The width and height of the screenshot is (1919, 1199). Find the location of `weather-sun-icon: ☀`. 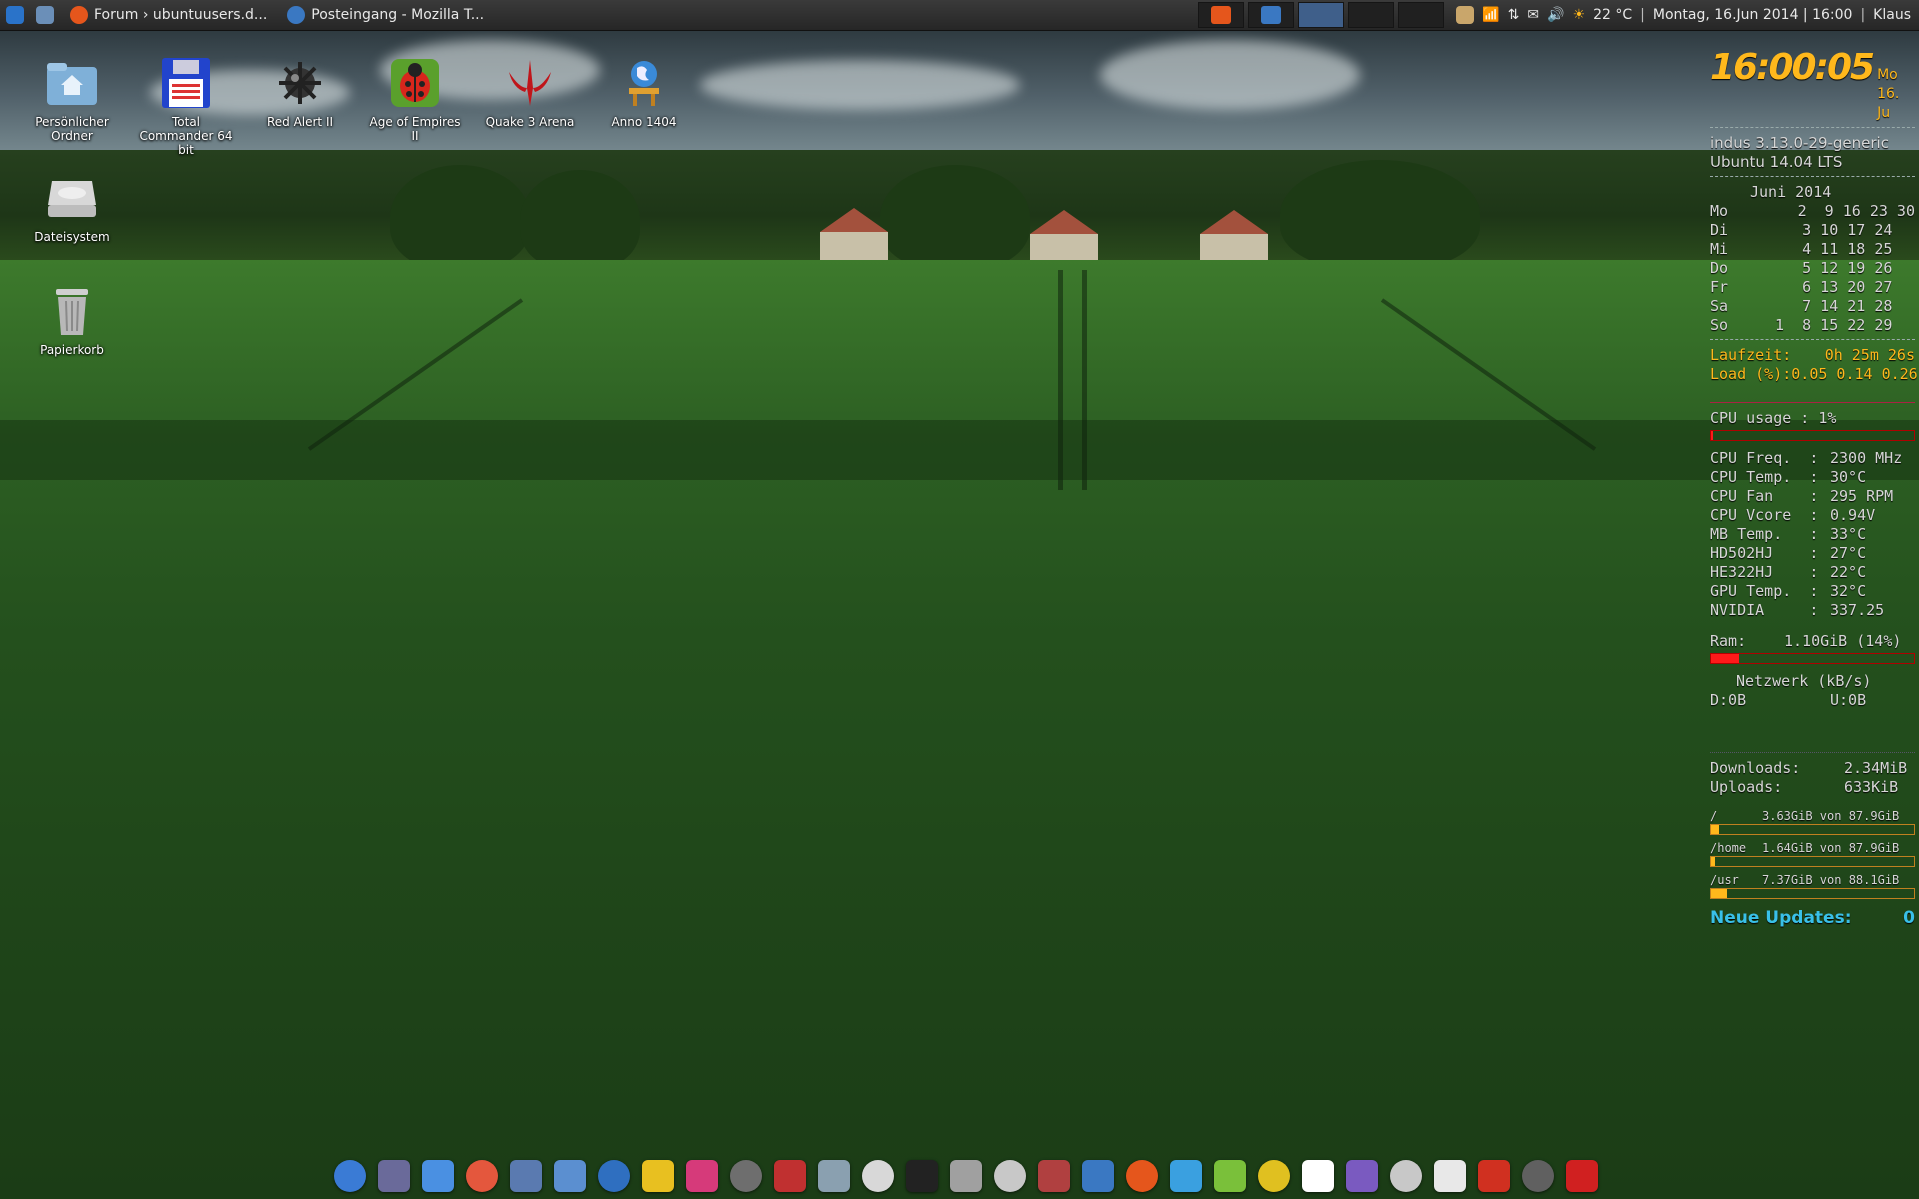

weather-sun-icon: ☀ is located at coordinates (1579, 15).